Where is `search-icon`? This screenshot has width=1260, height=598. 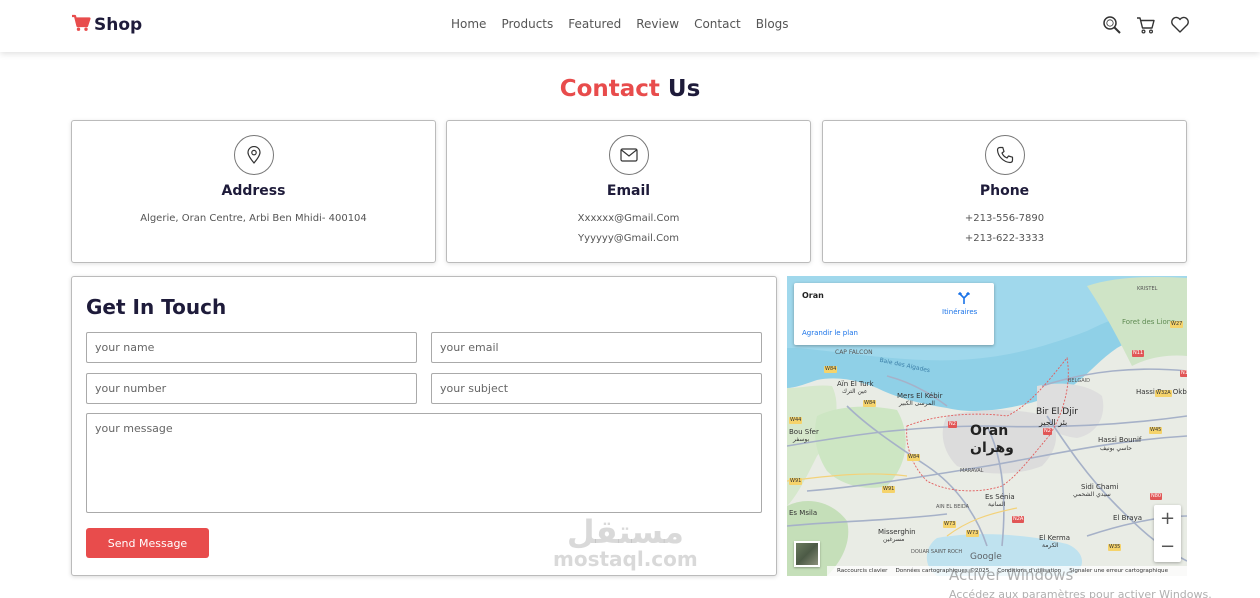
search-icon is located at coordinates (1112, 25).